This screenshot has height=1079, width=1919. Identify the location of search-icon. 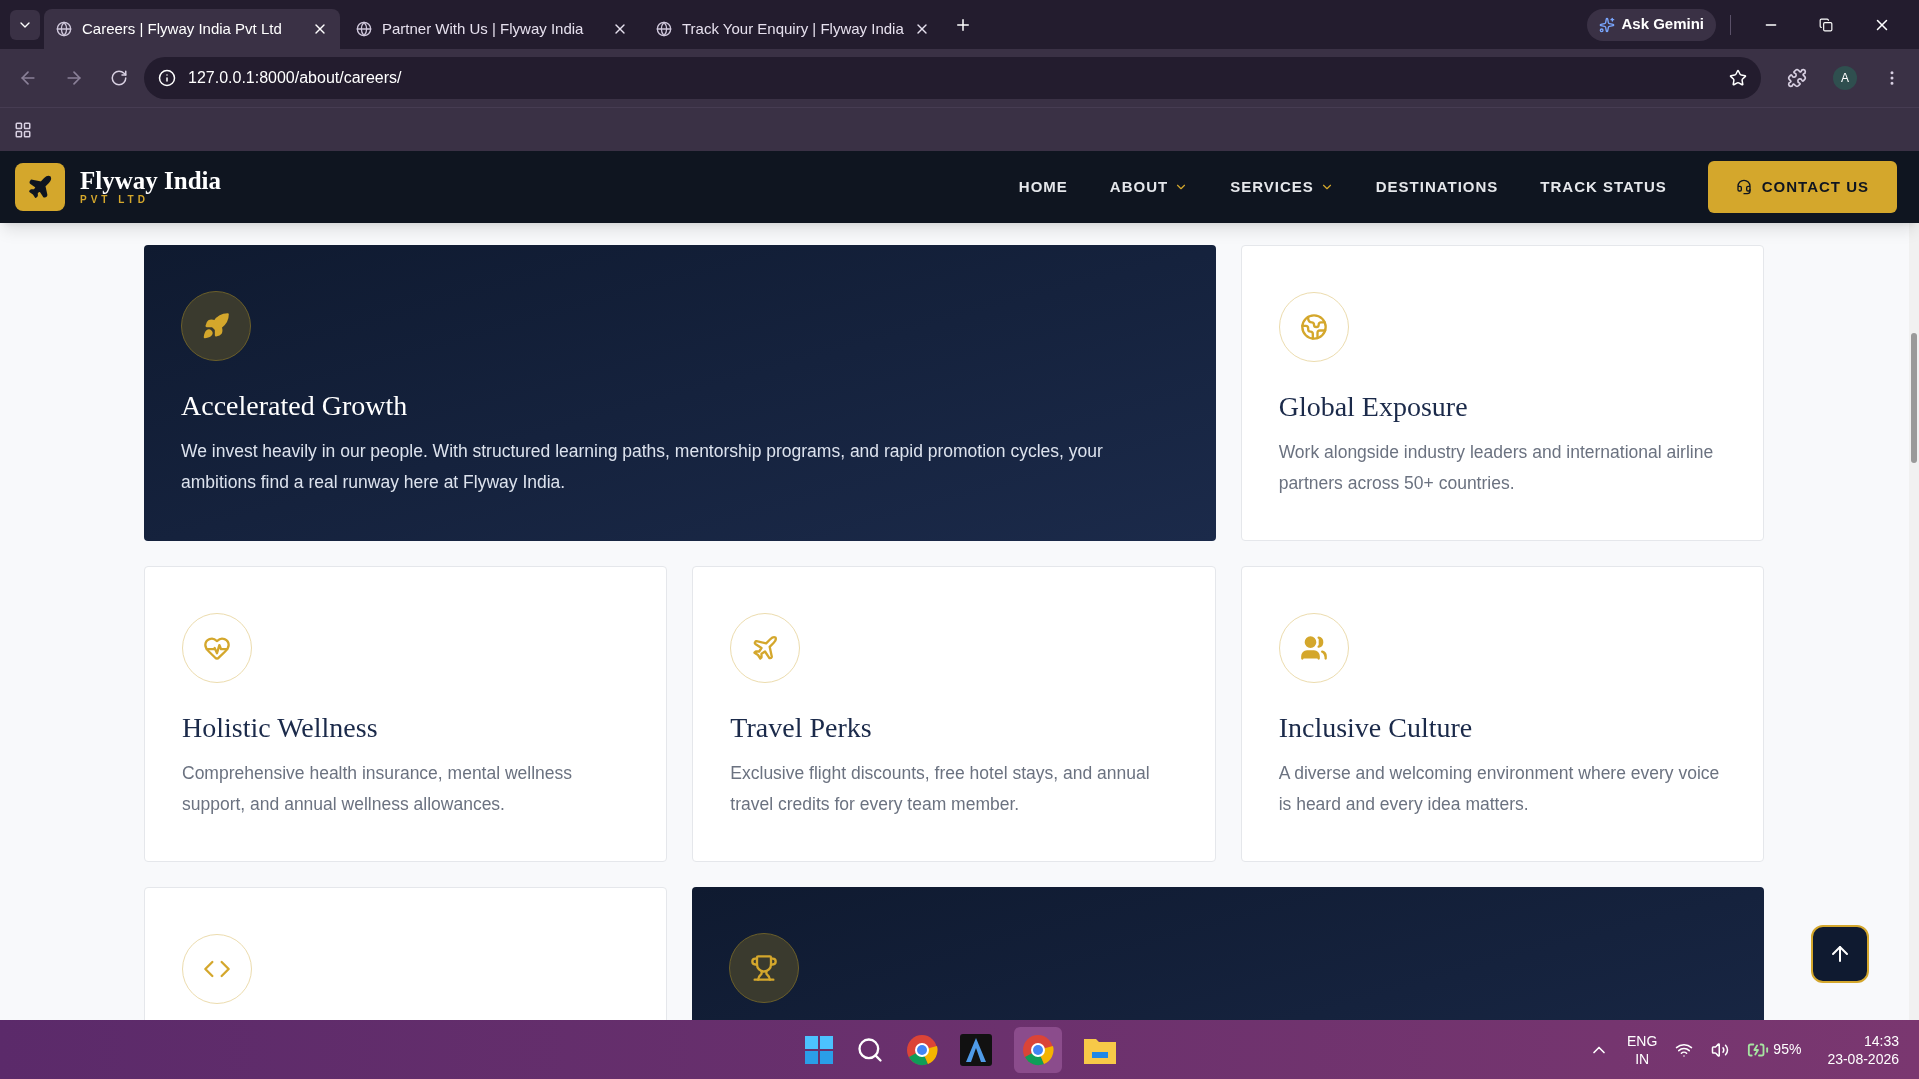
(869, 1049).